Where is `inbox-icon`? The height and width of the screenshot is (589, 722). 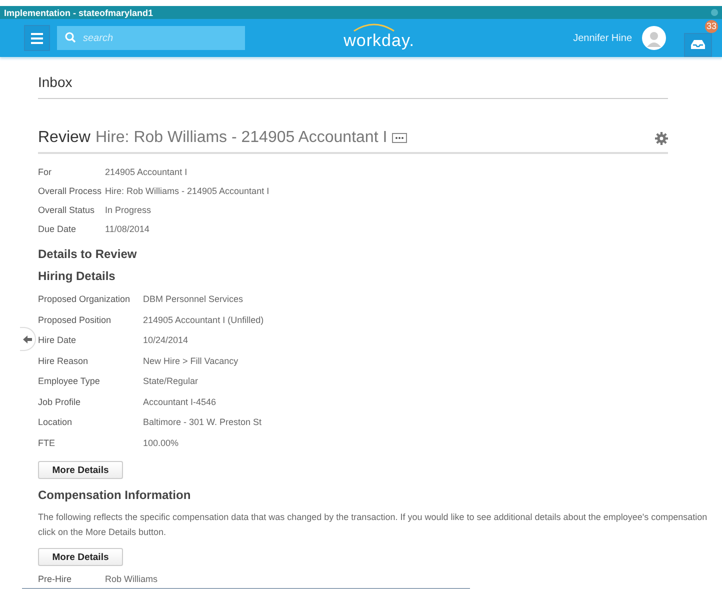
inbox-icon is located at coordinates (698, 44).